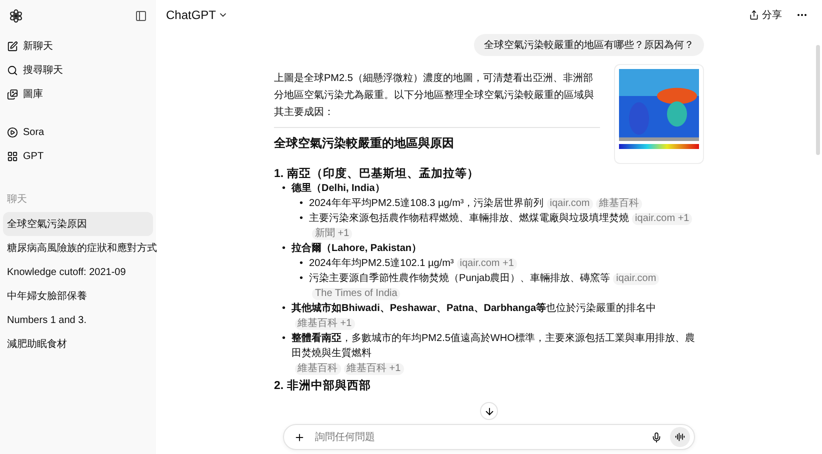 The width and height of the screenshot is (822, 454). I want to click on list-item-text: 2024年年平均PM2.5達108.3 µg/m³，污染居世界前列, so click(426, 203).